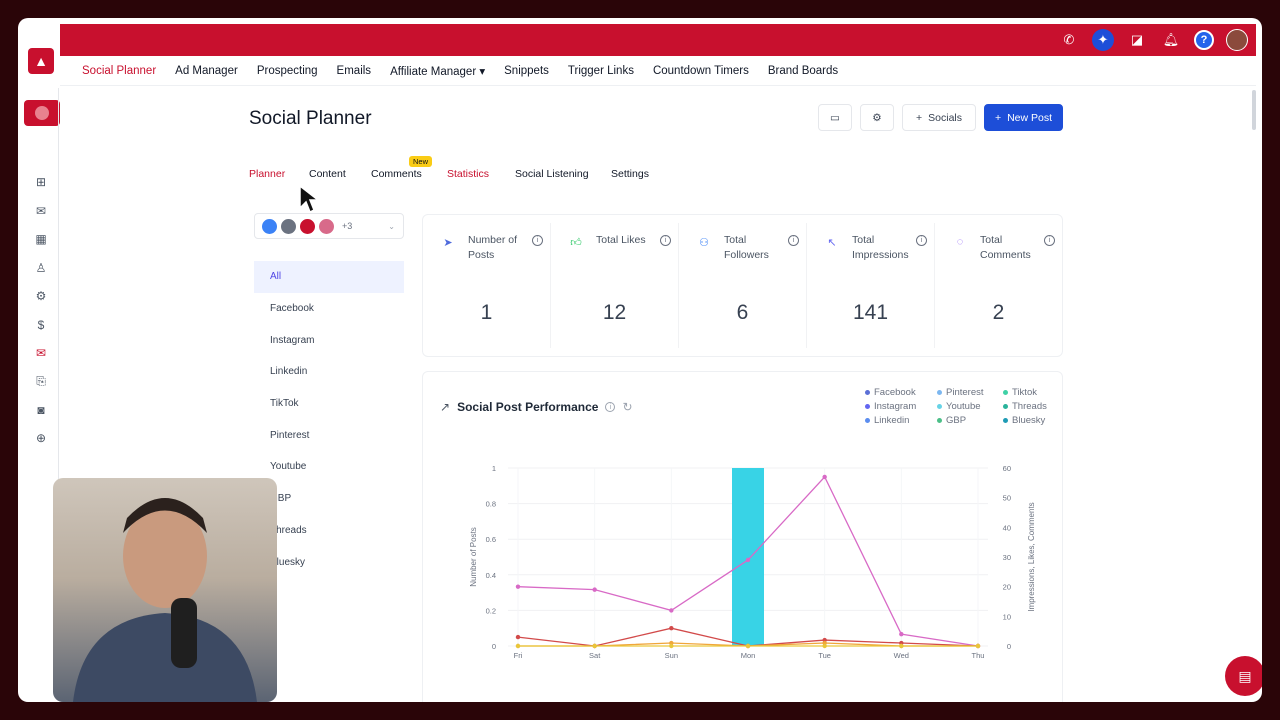  I want to click on megaphone-icon: ◪, so click(1137, 40).